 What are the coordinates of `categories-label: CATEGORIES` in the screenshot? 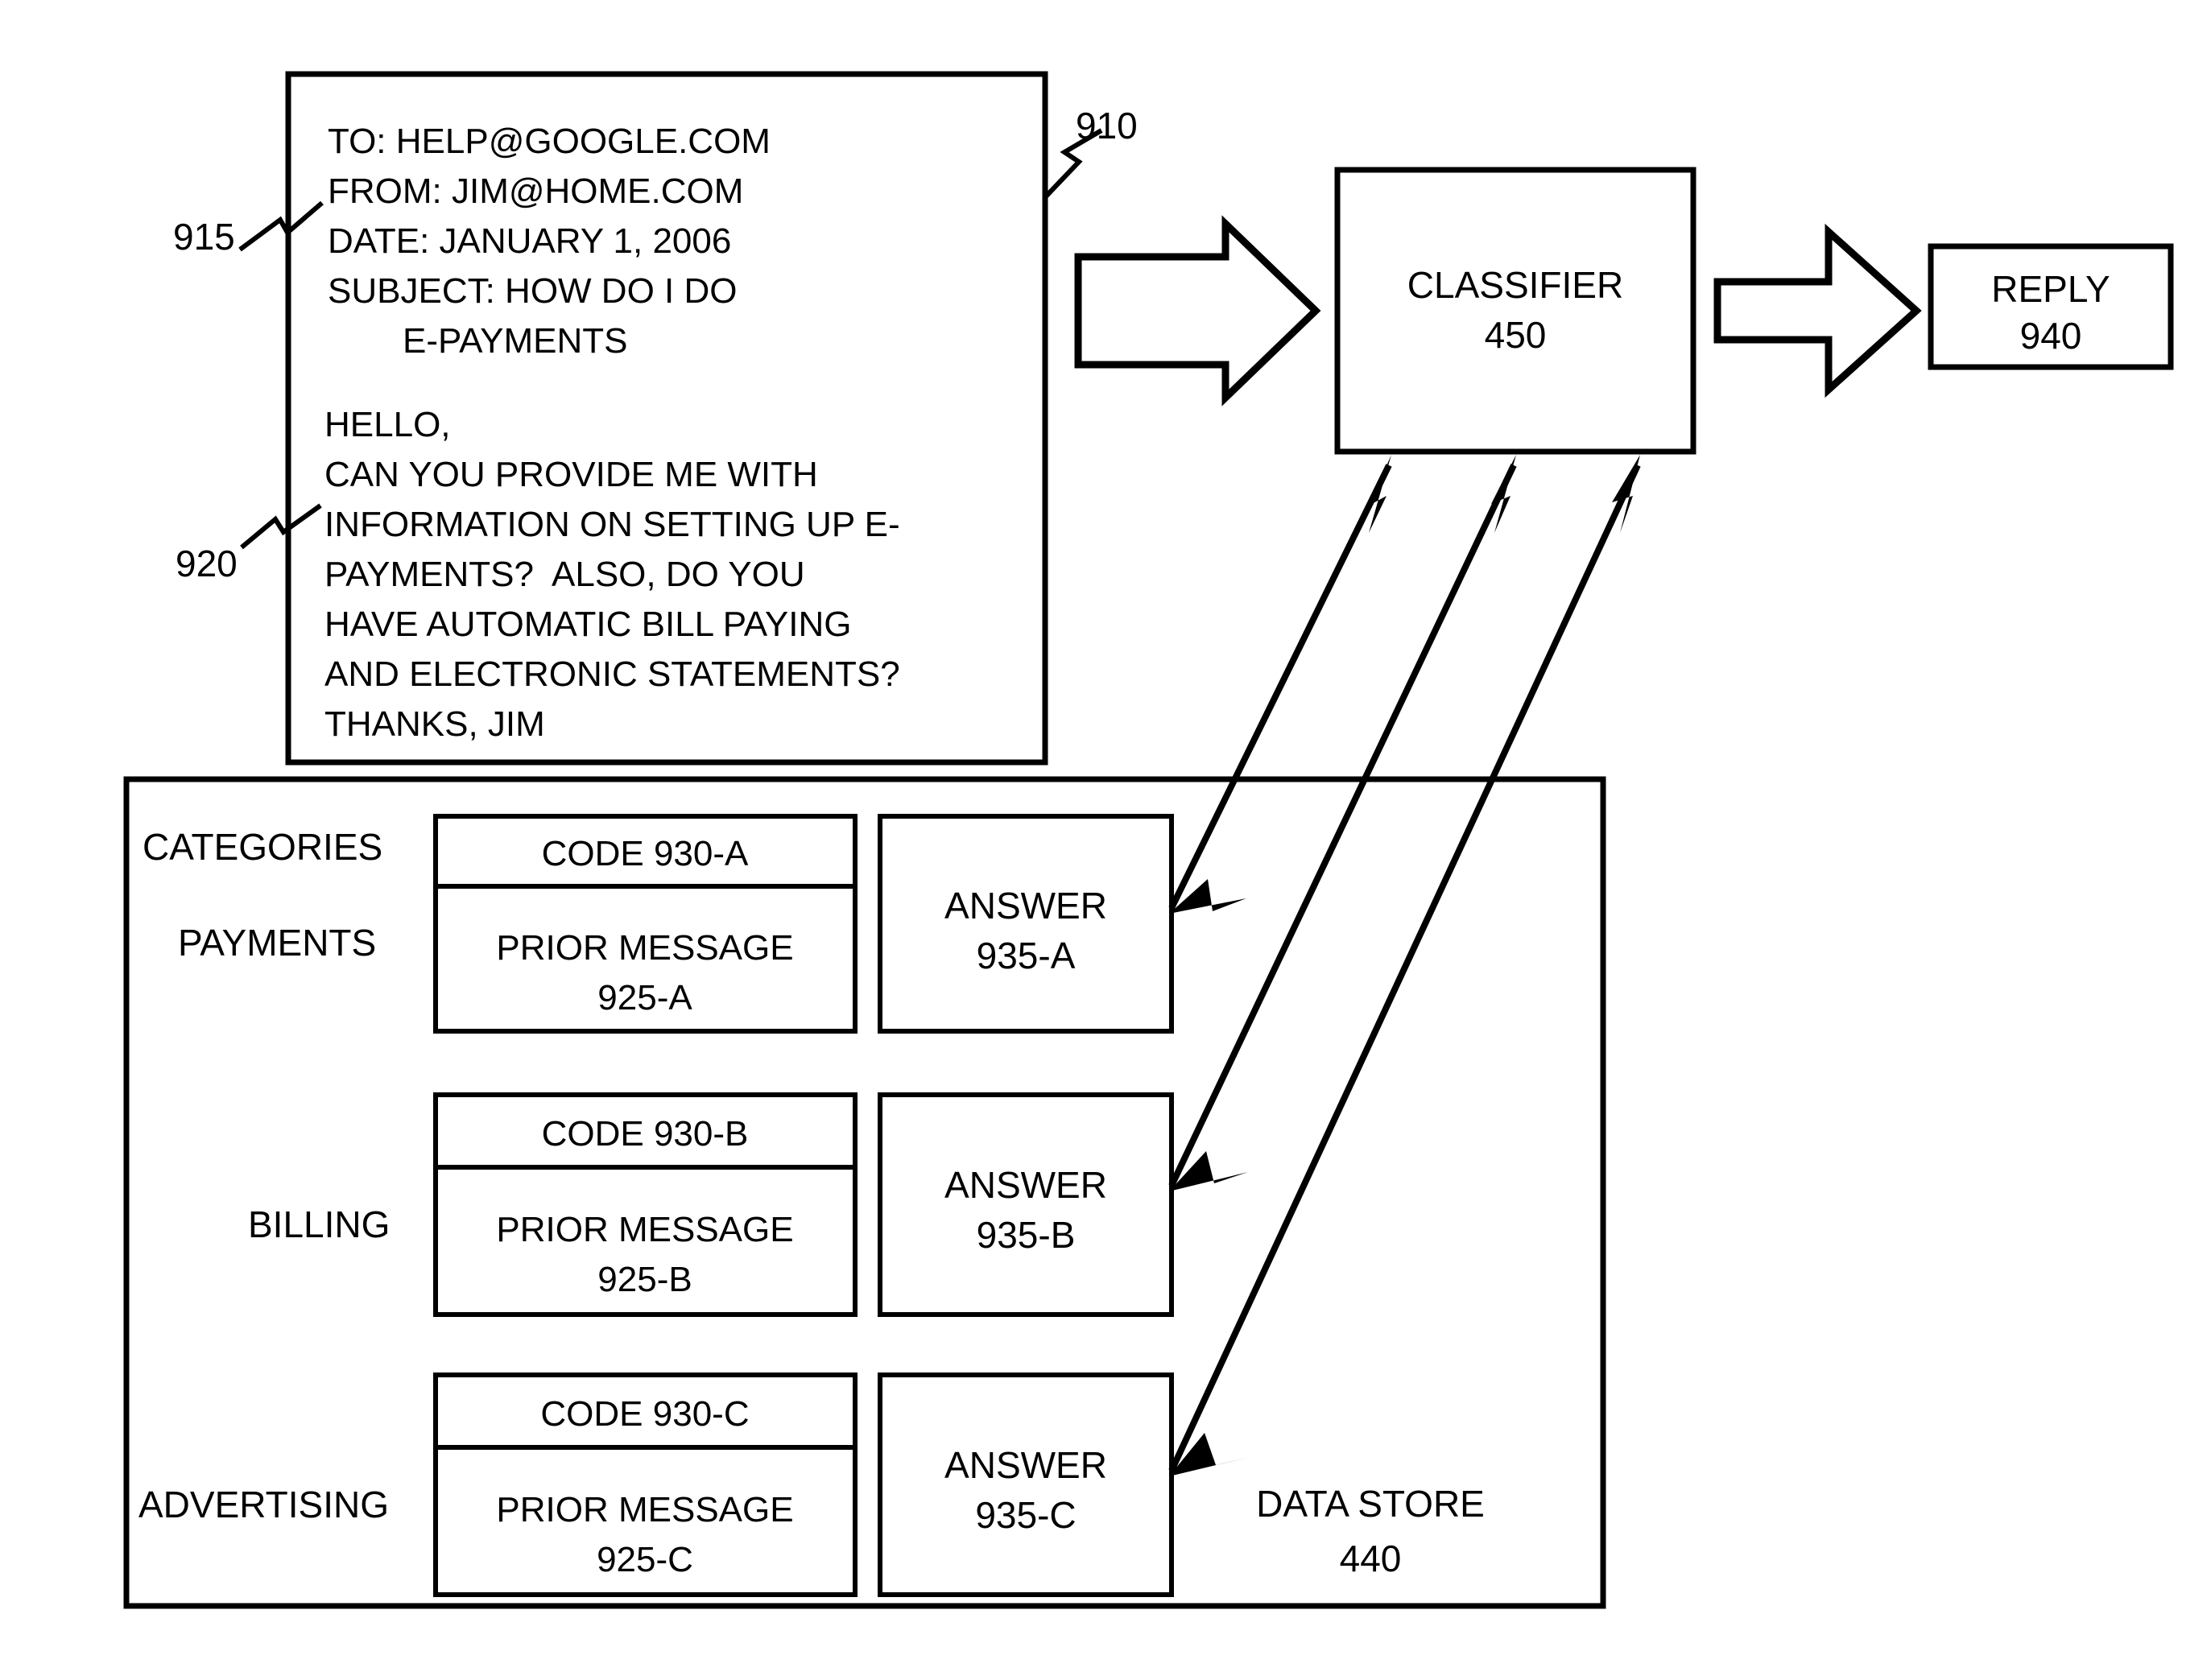 It's located at (262, 847).